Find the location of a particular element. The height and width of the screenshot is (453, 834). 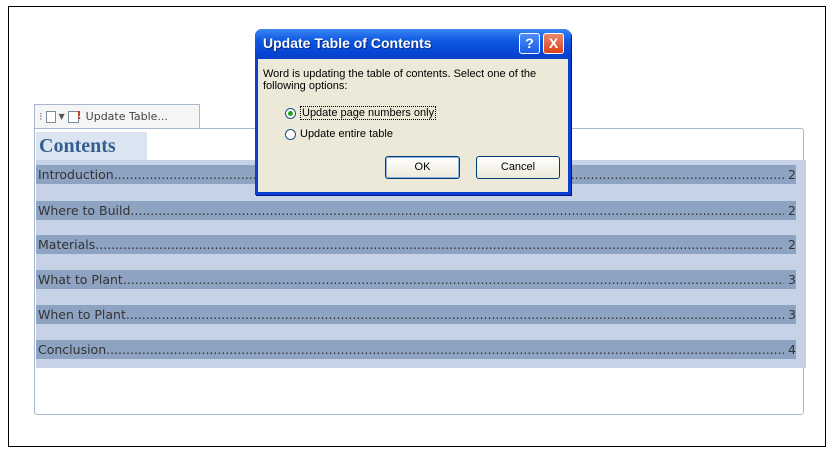

help-button: ? is located at coordinates (529, 43).